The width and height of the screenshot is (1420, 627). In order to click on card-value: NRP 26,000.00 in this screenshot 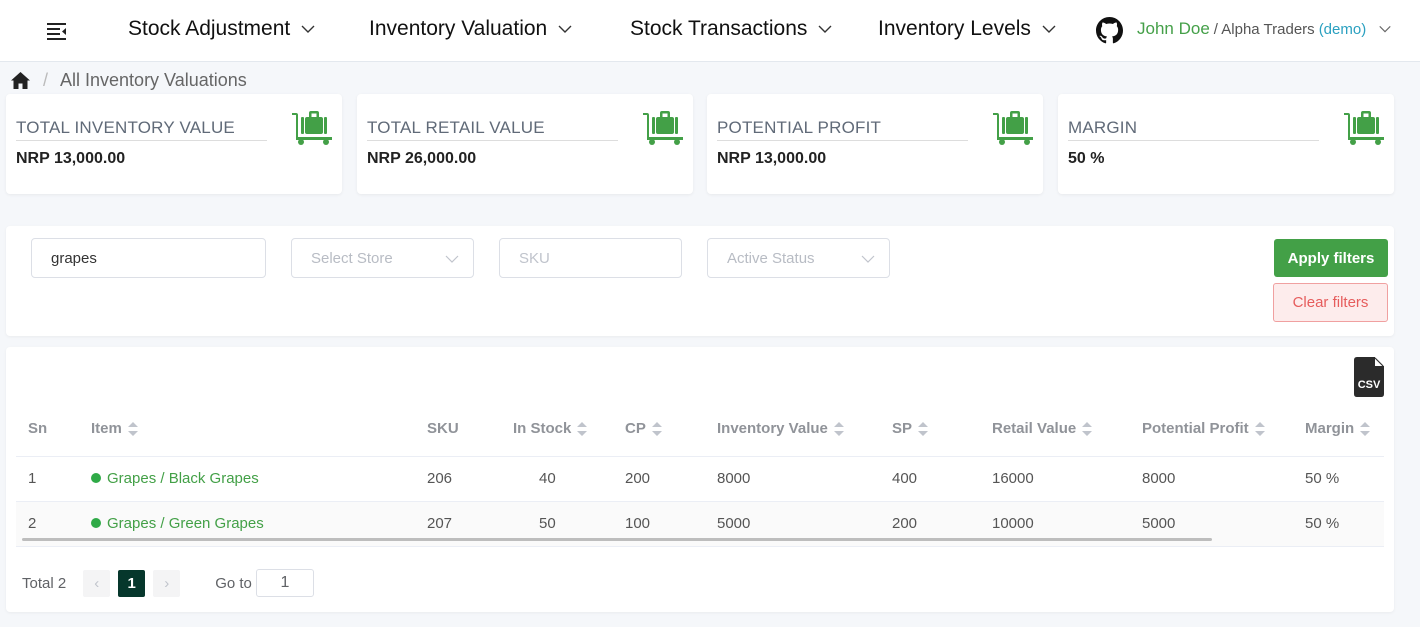, I will do `click(422, 158)`.